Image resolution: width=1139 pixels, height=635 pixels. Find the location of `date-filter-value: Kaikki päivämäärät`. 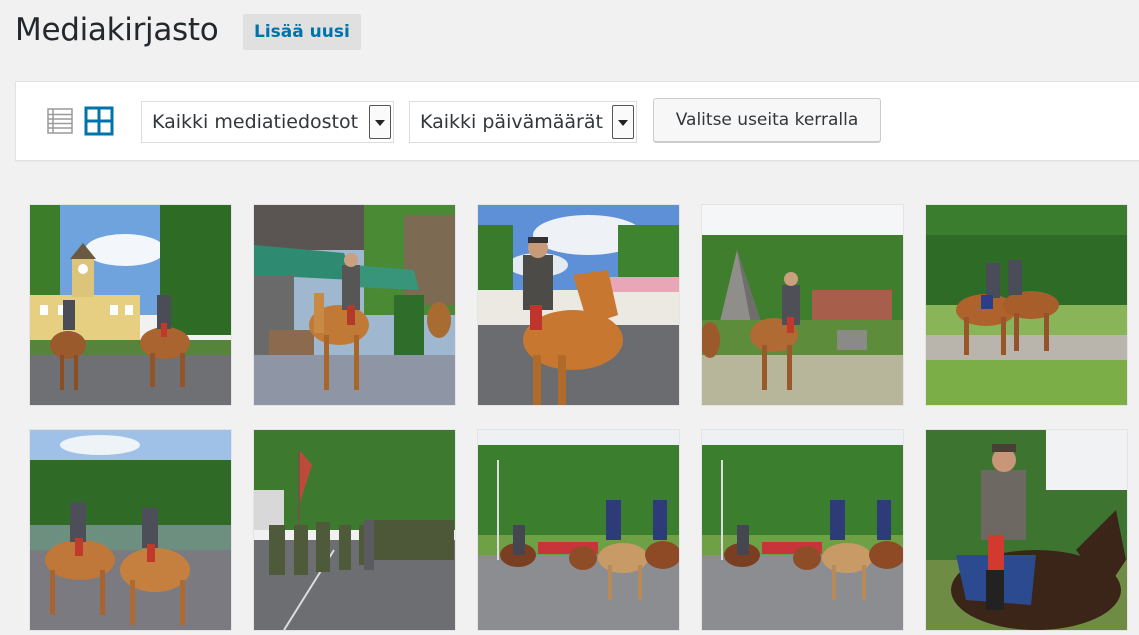

date-filter-value: Kaikki päivämäärät is located at coordinates (511, 122).